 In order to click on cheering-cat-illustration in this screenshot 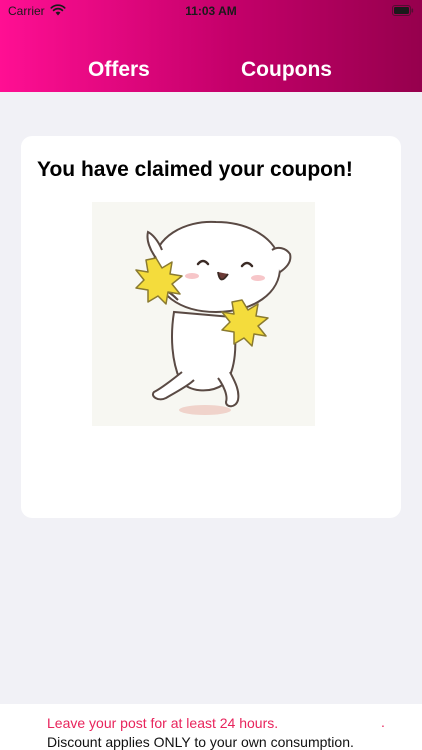, I will do `click(213, 317)`.